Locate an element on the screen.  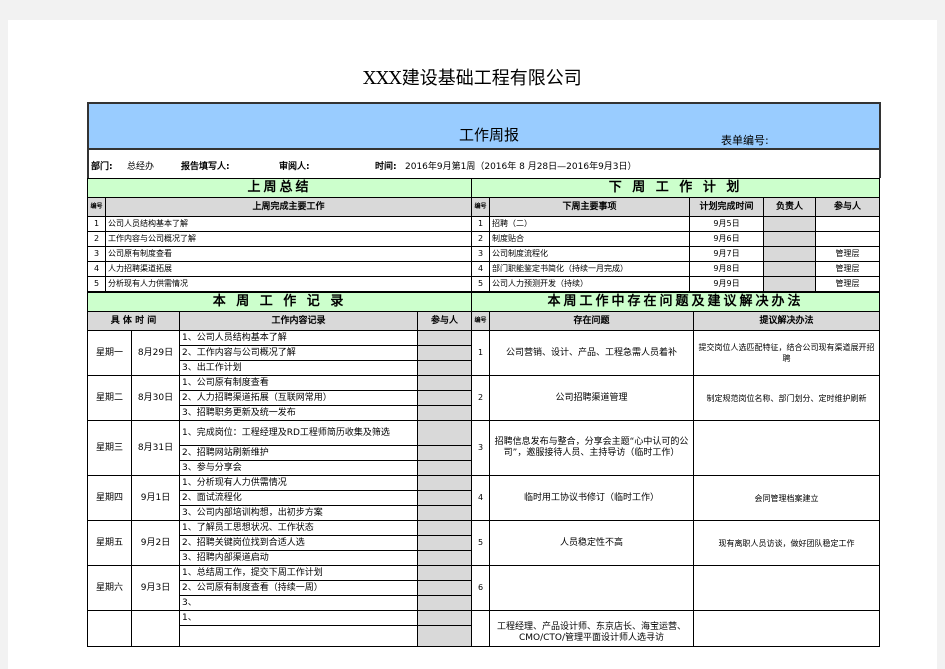
col-last-work: 上周完成主要工作 is located at coordinates (288, 207).